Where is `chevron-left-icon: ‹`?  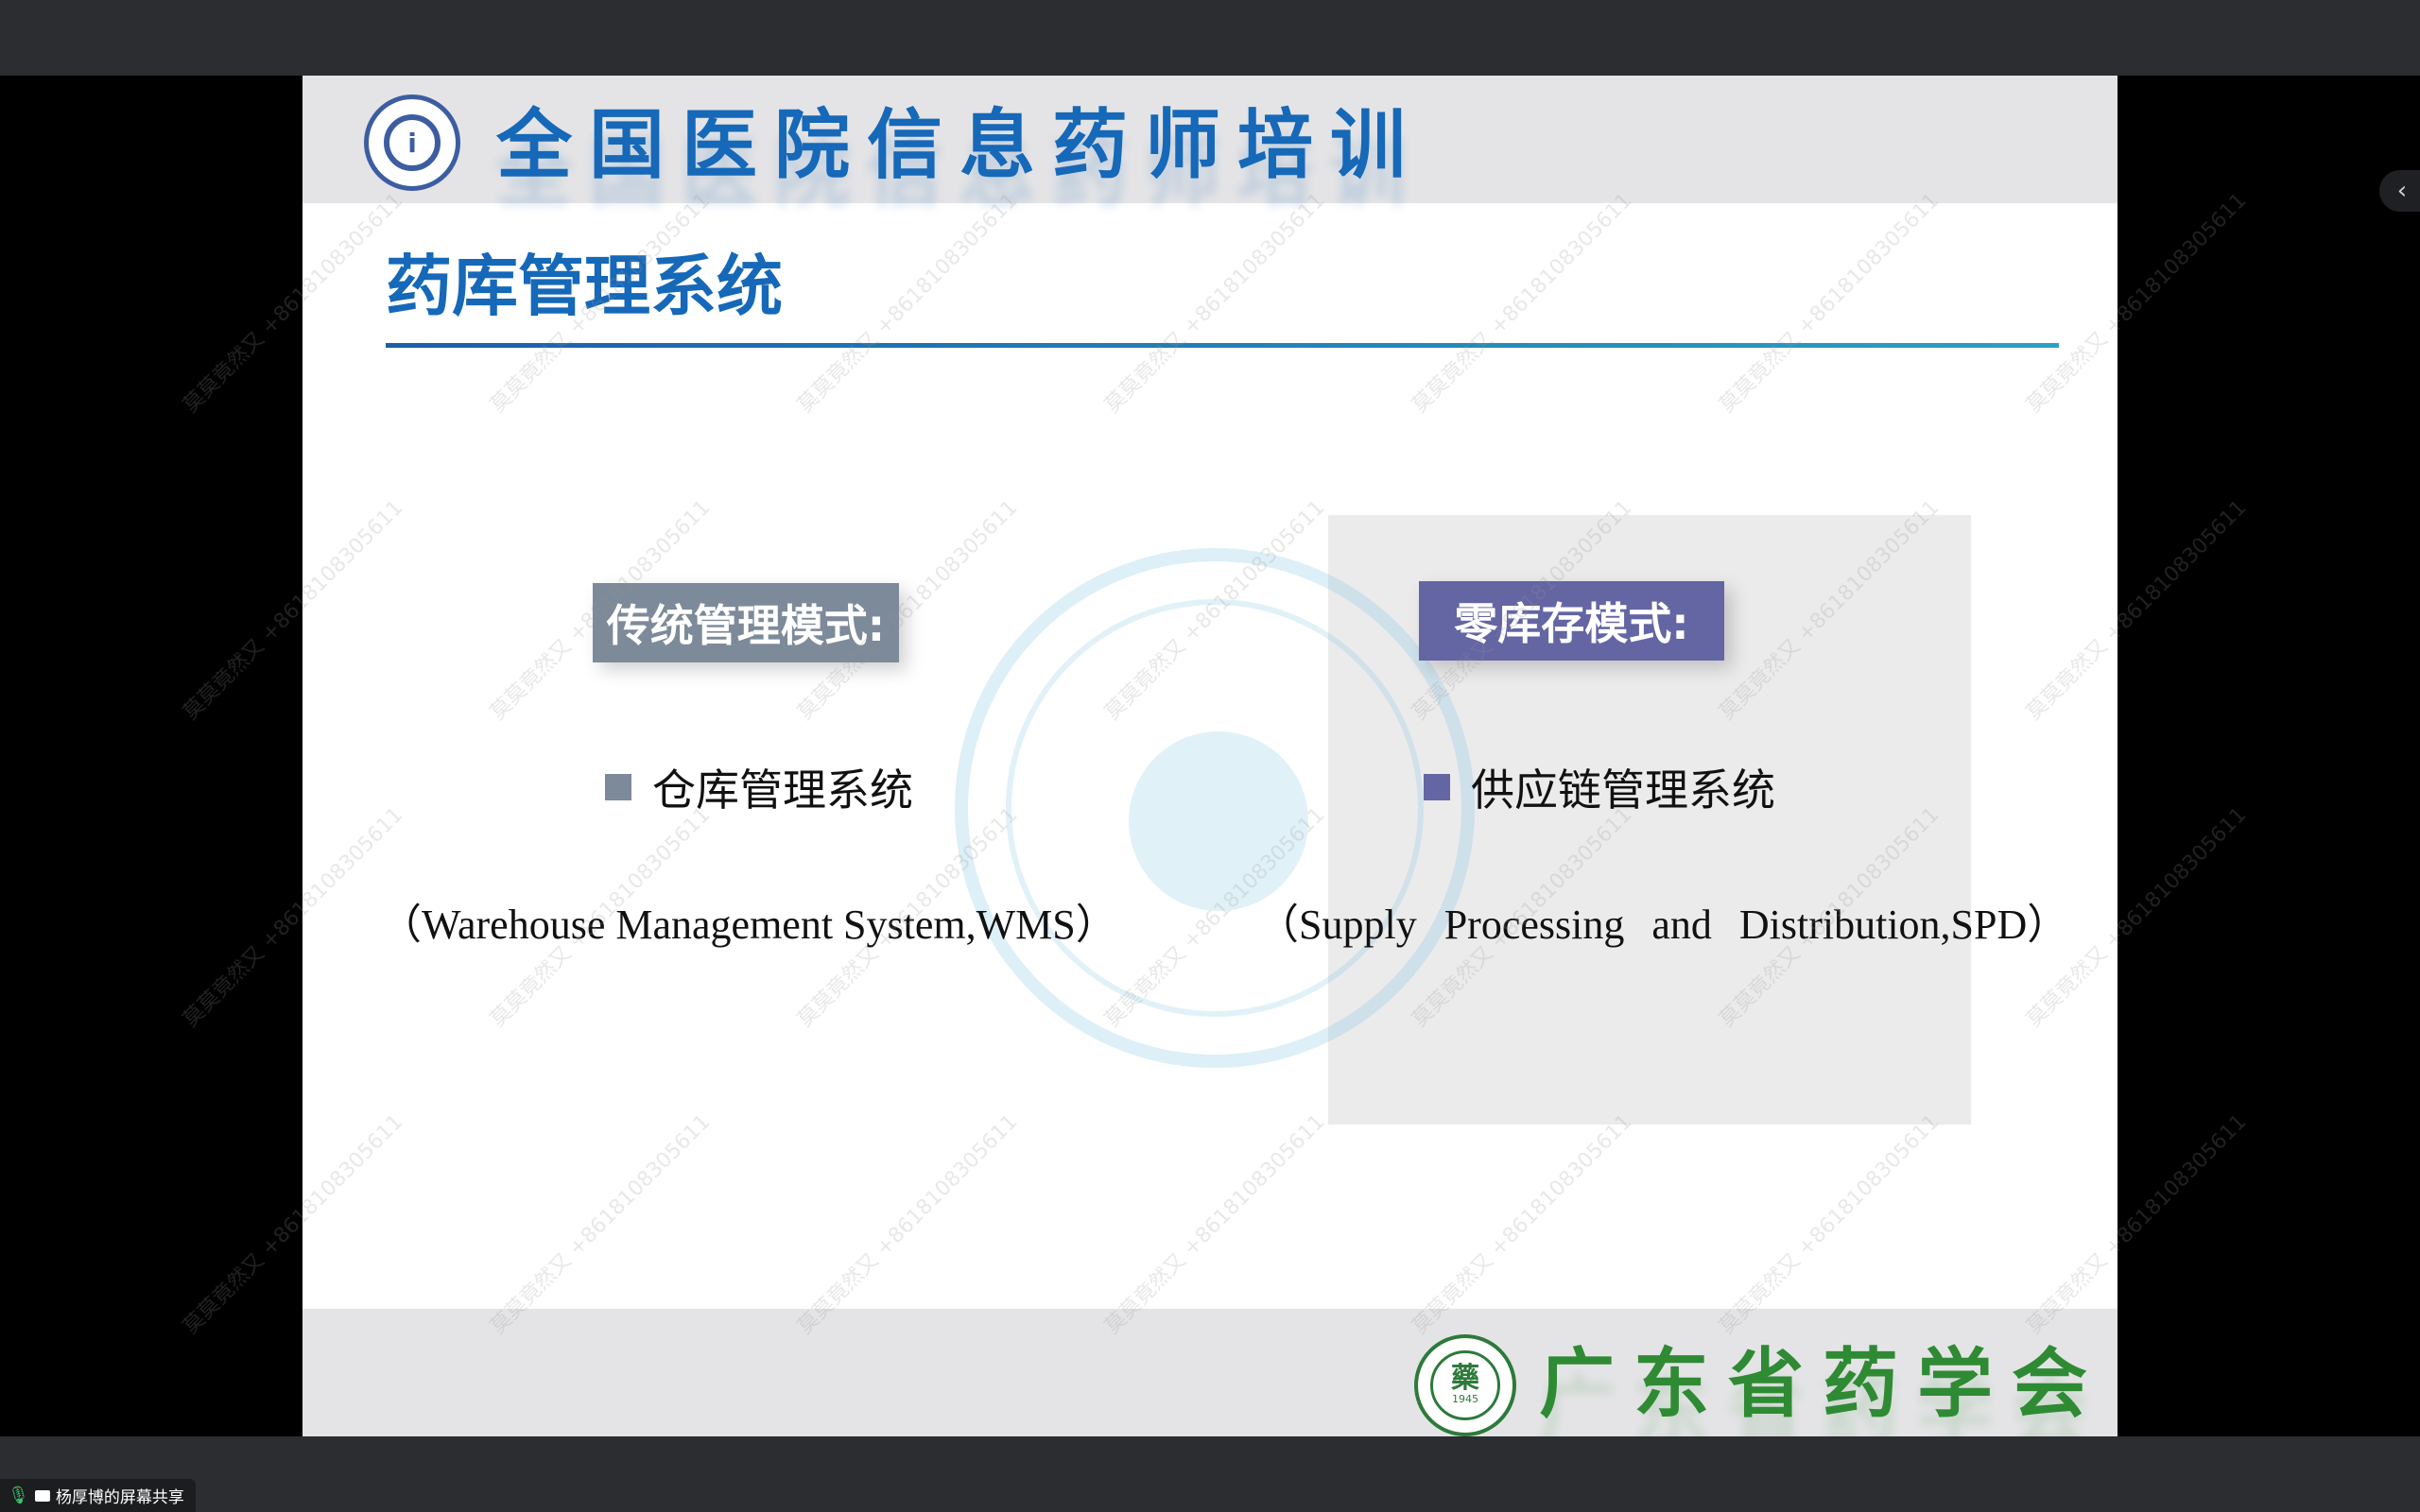
chevron-left-icon: ‹ is located at coordinates (2402, 191).